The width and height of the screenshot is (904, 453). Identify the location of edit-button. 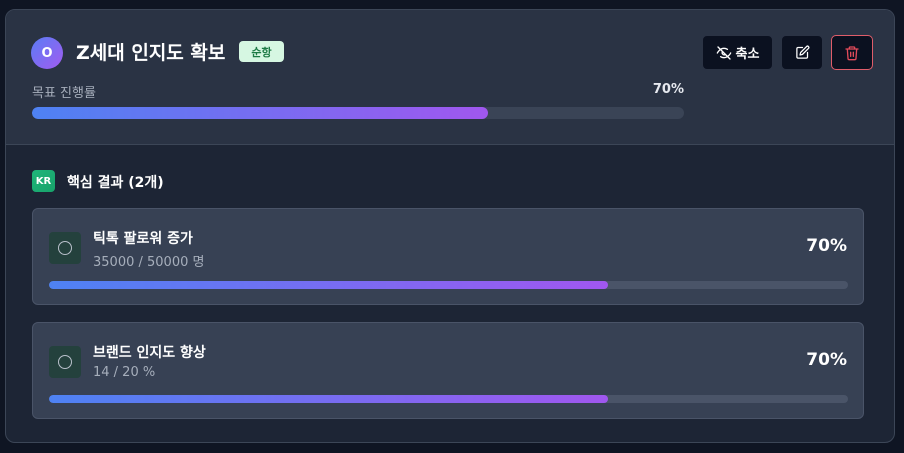
(802, 52).